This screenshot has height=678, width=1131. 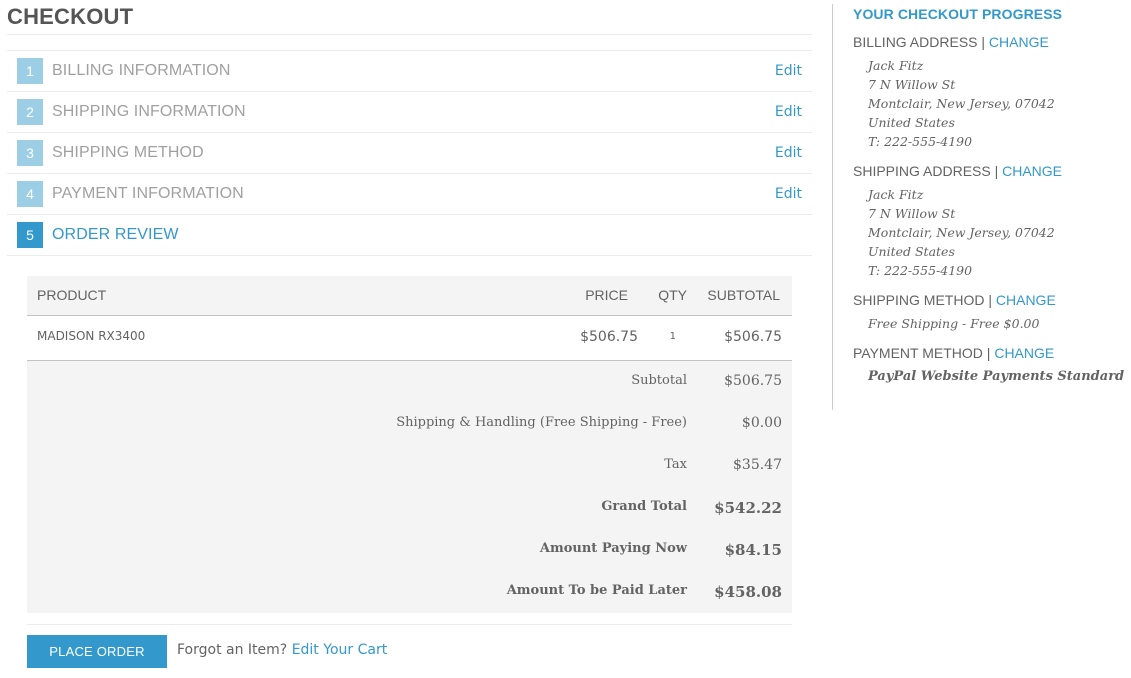 I want to click on product-name: MADISON RX3400, so click(x=91, y=336).